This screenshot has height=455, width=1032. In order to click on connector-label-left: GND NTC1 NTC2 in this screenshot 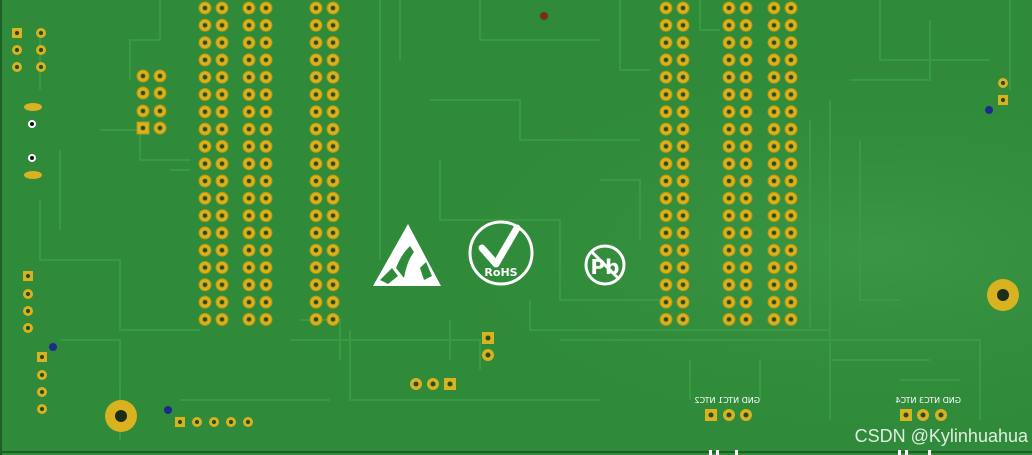, I will do `click(727, 400)`.